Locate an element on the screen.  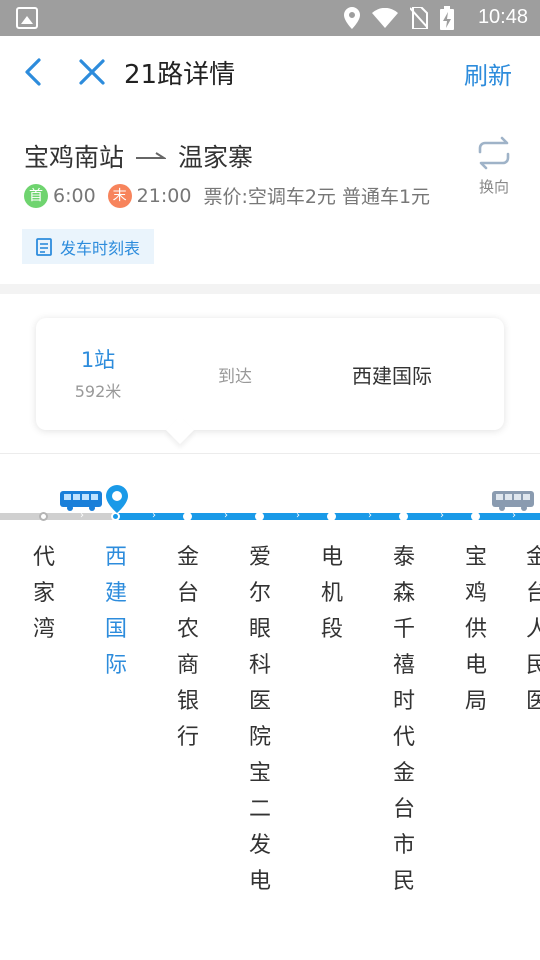
back-button is located at coordinates (34, 72).